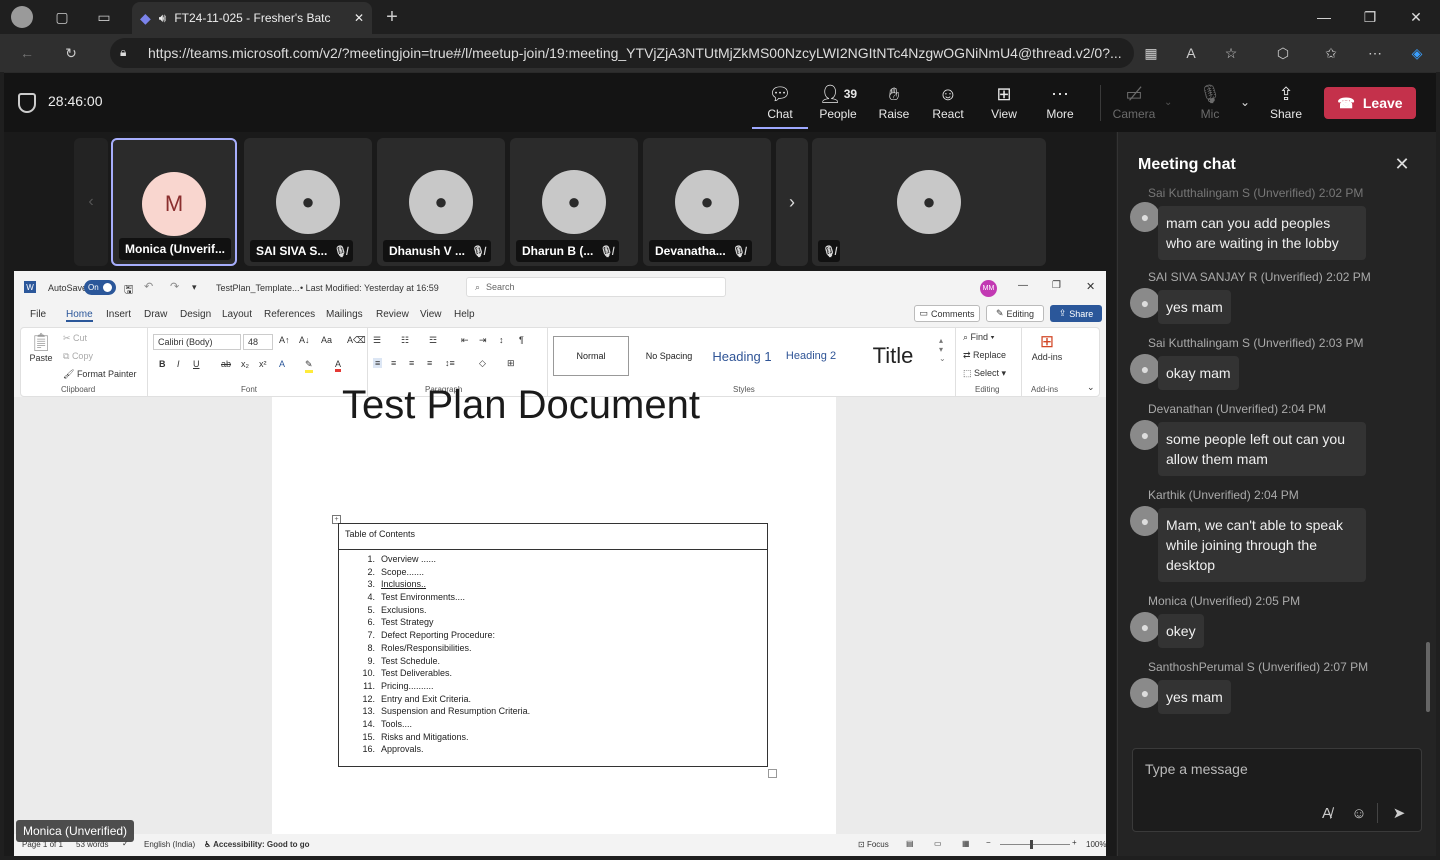 The height and width of the screenshot is (860, 1440). What do you see at coordinates (252, 18) in the screenshot?
I see `browser-tab: ◆ 🔊︎ FT24-11-025 - Fresher's Batc ✕` at bounding box center [252, 18].